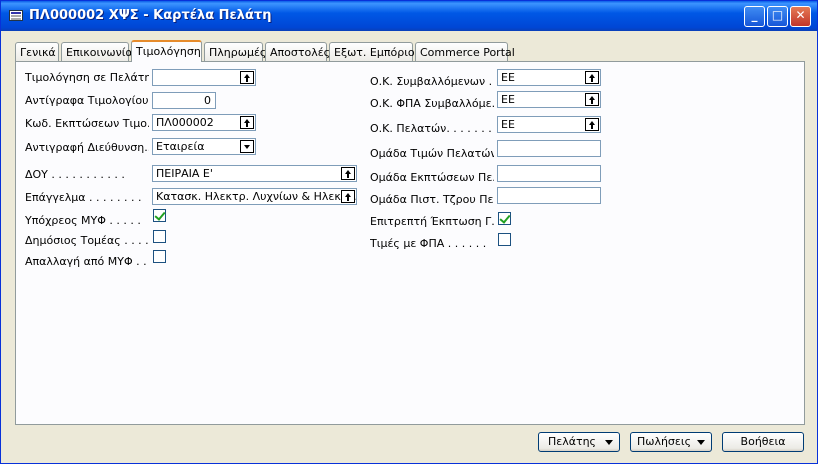 Image resolution: width=818 pixels, height=464 pixels. Describe the element at coordinates (87, 240) in the screenshot. I see `public-sector-label: Δημόσιος Τομέας . . . .` at that location.